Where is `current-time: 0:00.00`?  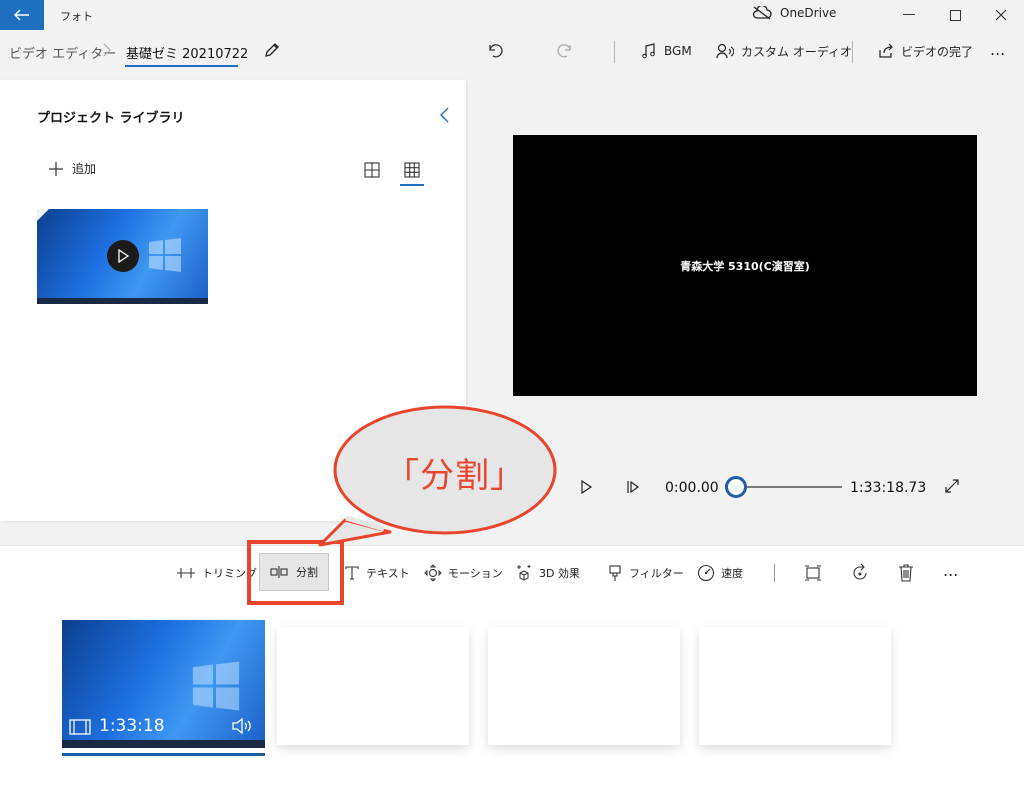 current-time: 0:00.00 is located at coordinates (692, 488).